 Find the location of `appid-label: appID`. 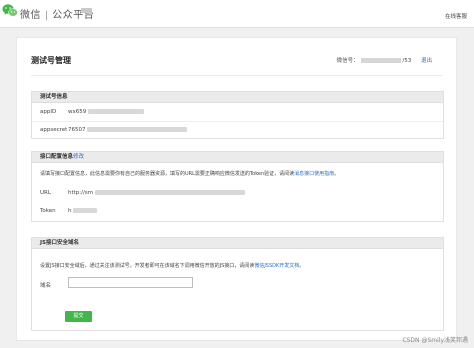

appid-label: appID is located at coordinates (48, 112).